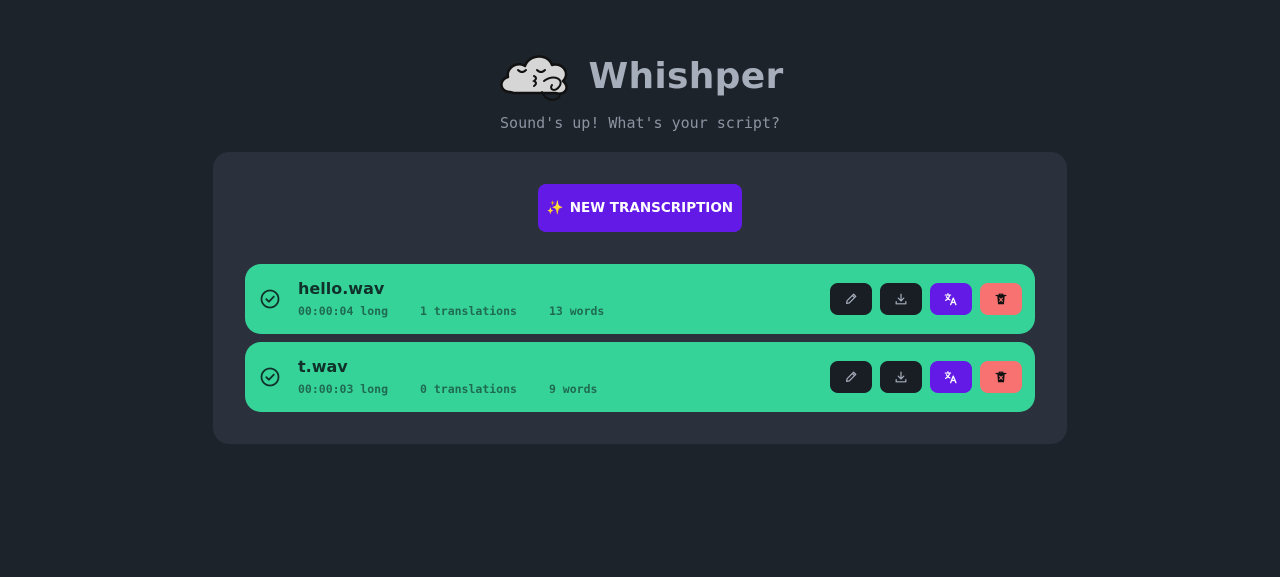  Describe the element at coordinates (468, 389) in the screenshot. I see `transcription-translations-count: 0 translations` at that location.